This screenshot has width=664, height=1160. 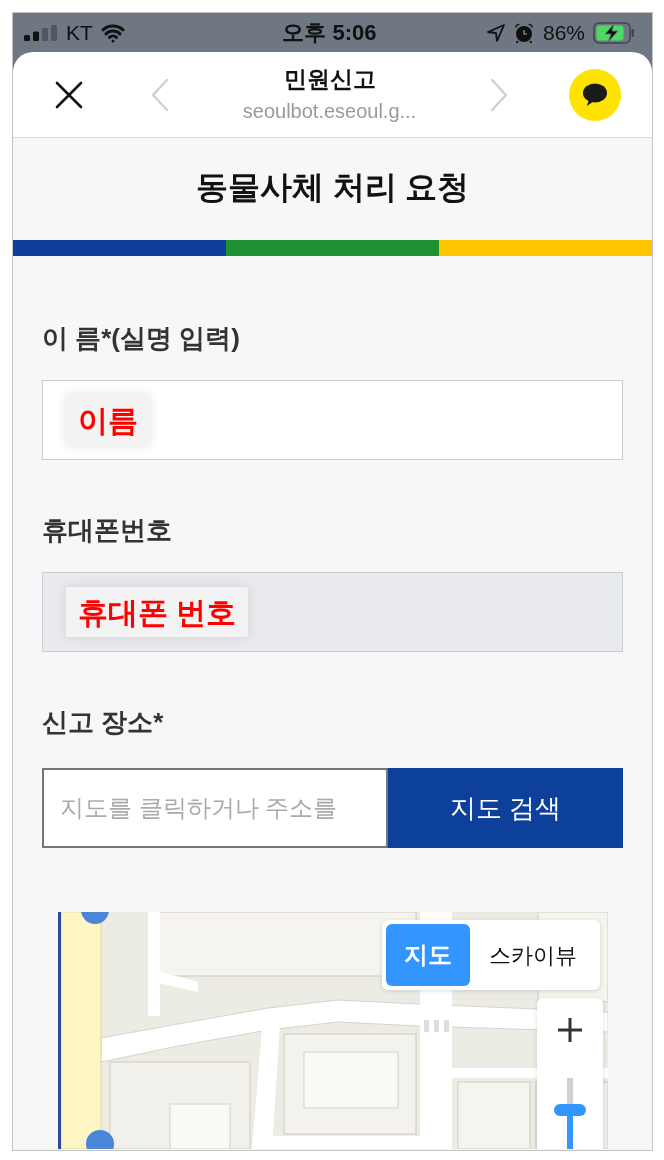 I want to click on clock-time: 오후 5:06, so click(x=329, y=32).